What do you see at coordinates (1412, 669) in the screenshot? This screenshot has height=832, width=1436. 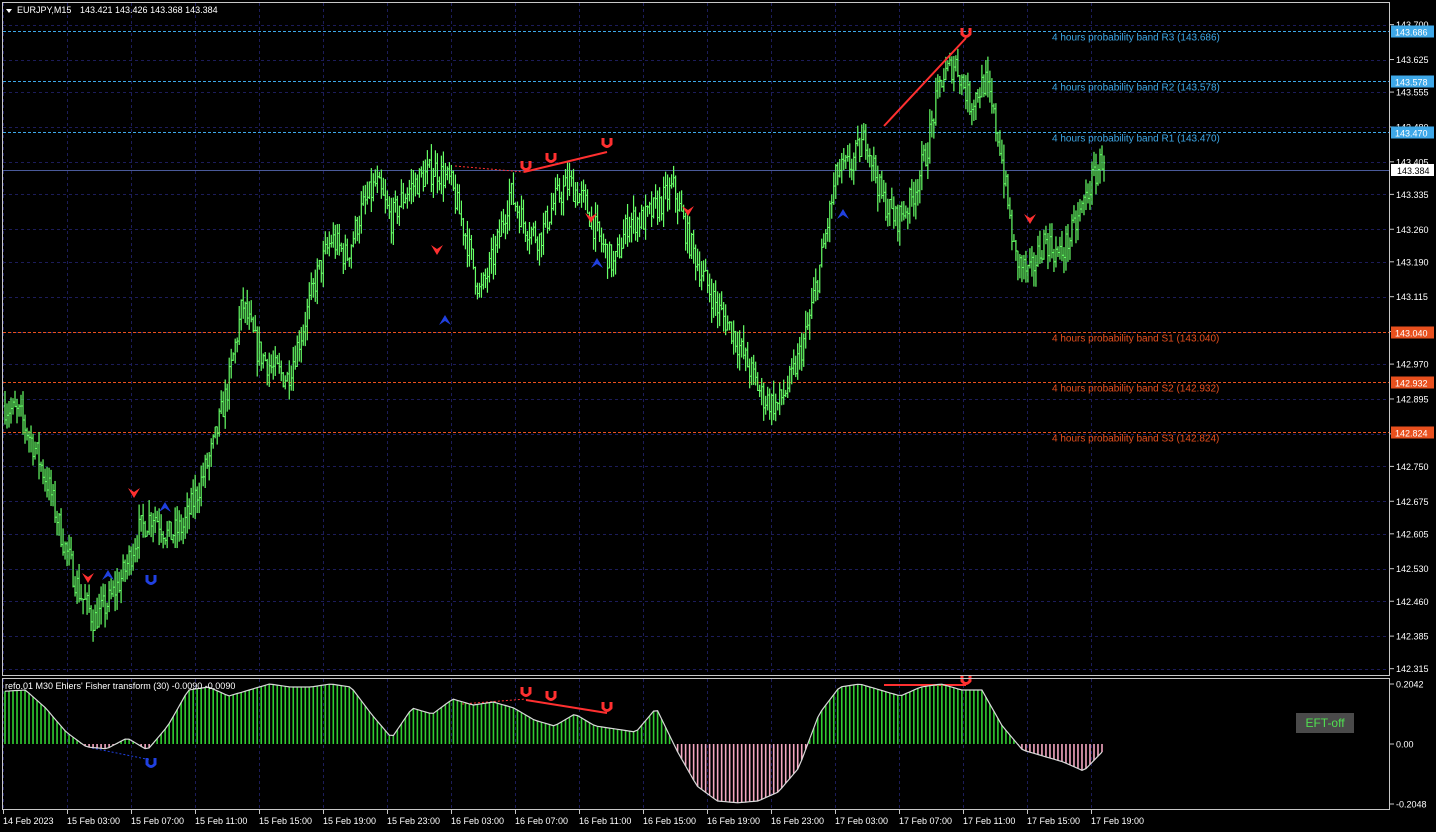 I see `price-tick-label: 142.315` at bounding box center [1412, 669].